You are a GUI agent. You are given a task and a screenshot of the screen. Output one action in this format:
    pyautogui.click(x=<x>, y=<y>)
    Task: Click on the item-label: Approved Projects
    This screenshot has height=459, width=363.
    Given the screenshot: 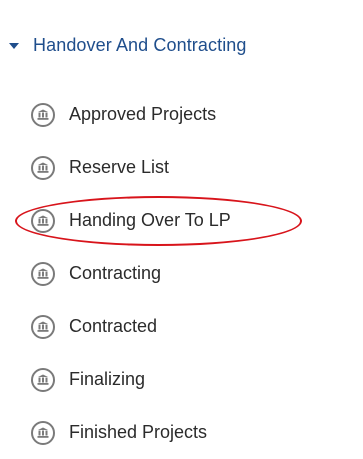 What is the action you would take?
    pyautogui.click(x=143, y=114)
    